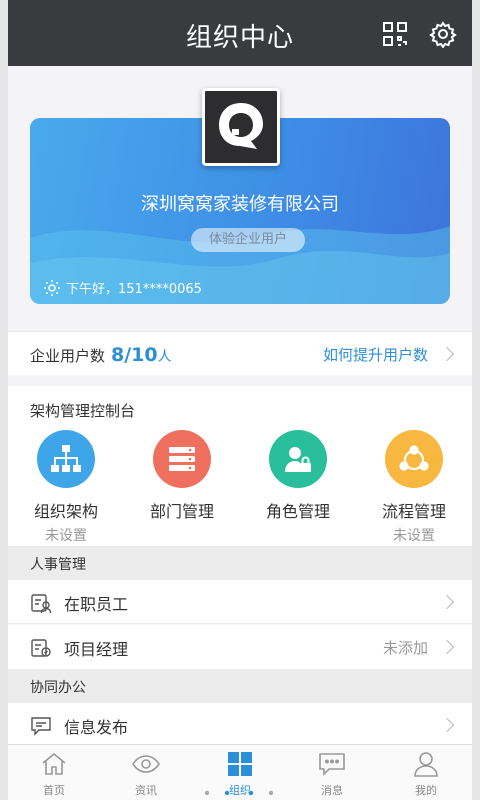  I want to click on users-label-text: 企业用户数, so click(68, 356).